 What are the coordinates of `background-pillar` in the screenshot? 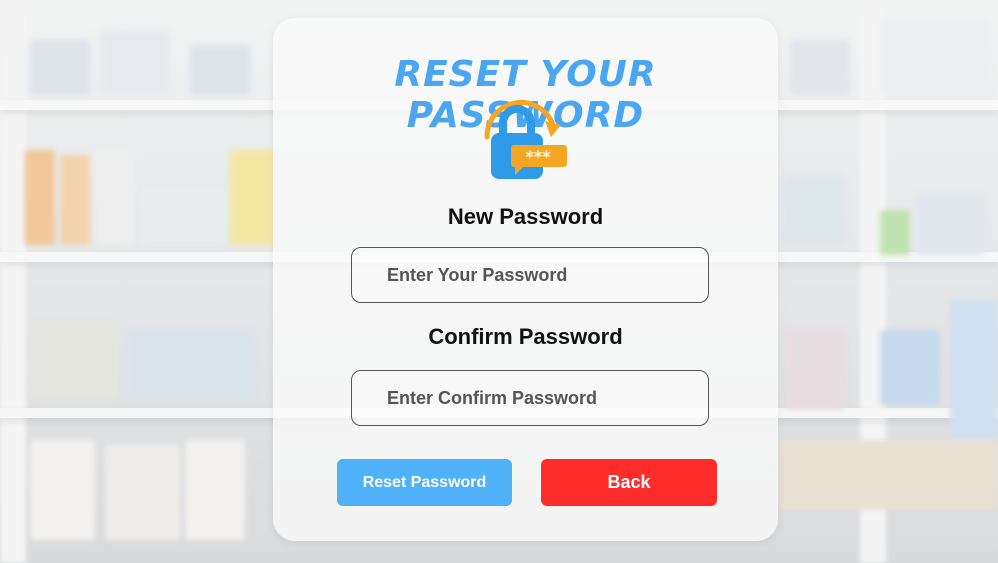 It's located at (13, 281).